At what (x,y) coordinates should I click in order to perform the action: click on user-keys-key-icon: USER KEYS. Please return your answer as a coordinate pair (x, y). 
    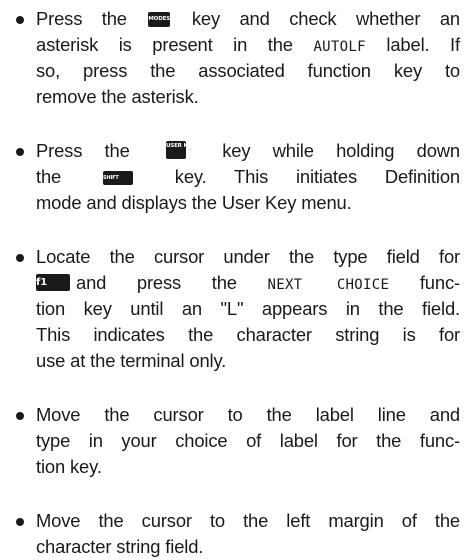
    Looking at the image, I should click on (175, 150).